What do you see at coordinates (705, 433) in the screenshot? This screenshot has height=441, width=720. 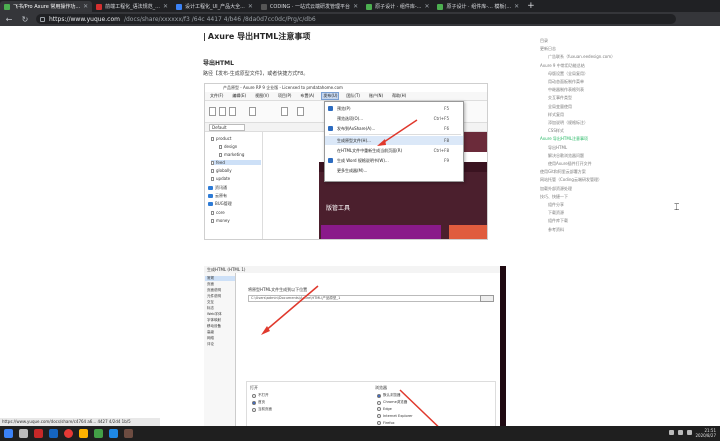 I see `clock: 21:51 2020/8/27` at bounding box center [705, 433].